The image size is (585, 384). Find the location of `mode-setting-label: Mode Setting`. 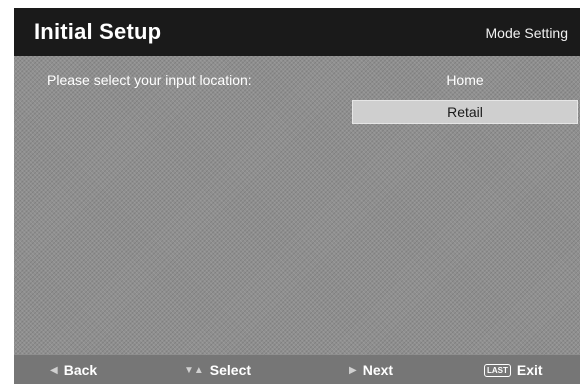

mode-setting-label: Mode Setting is located at coordinates (527, 33).